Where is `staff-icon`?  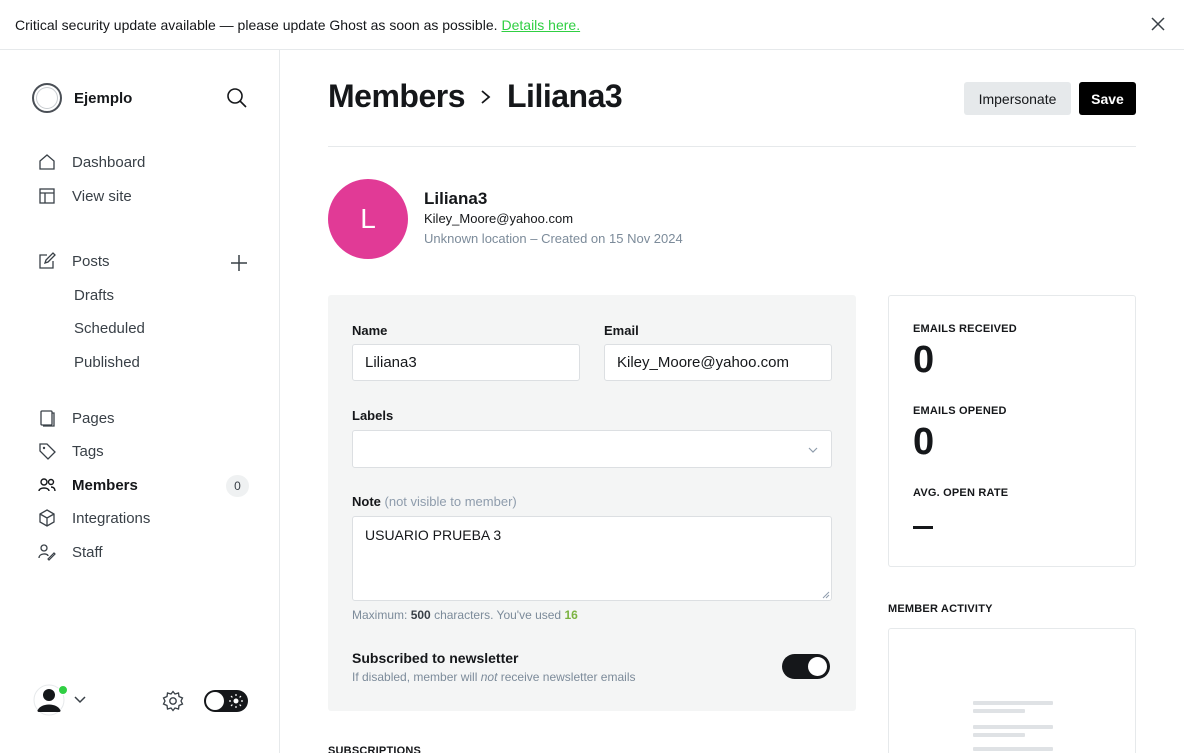 staff-icon is located at coordinates (47, 552).